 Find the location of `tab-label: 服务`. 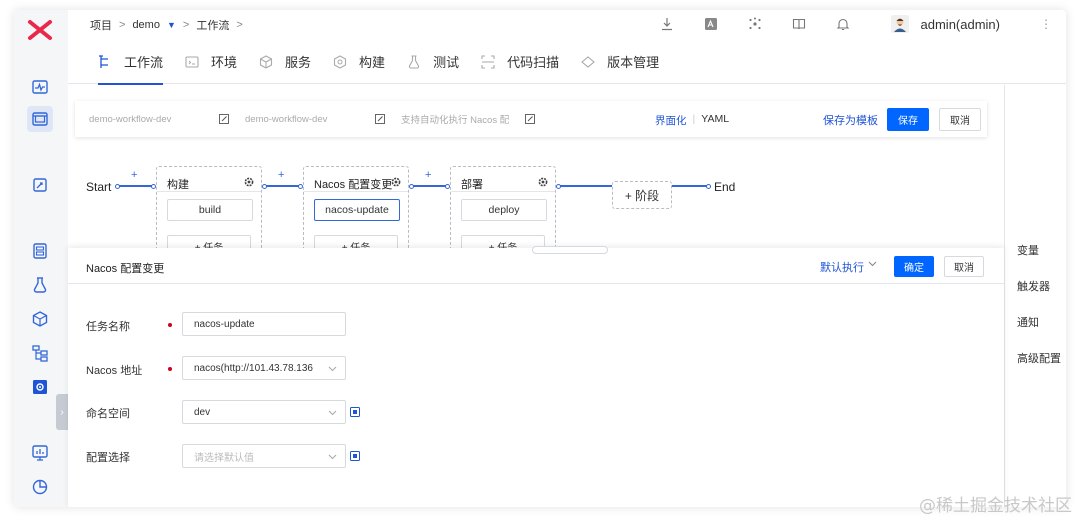

tab-label: 服务 is located at coordinates (298, 62).